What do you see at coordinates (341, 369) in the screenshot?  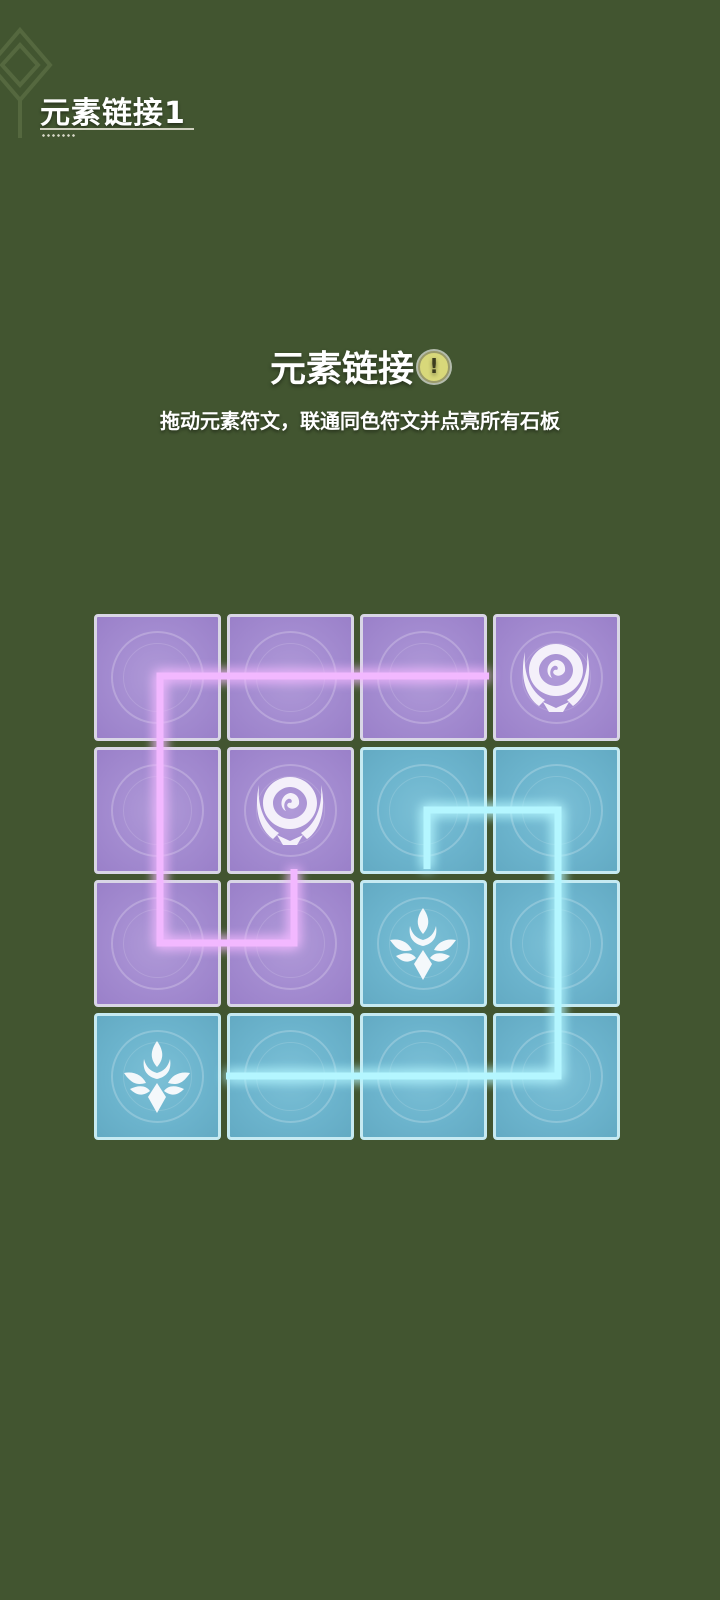 I see `puzzle-title: 元素链接` at bounding box center [341, 369].